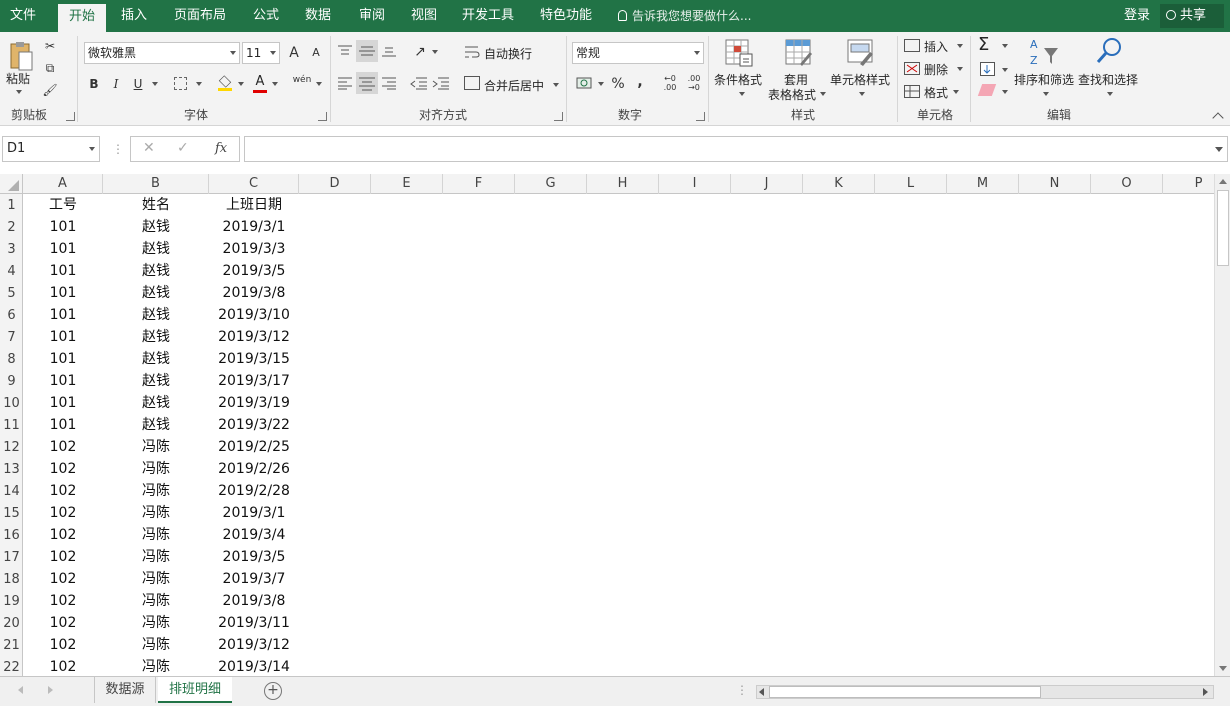 The height and width of the screenshot is (706, 1230). Describe the element at coordinates (156, 513) in the screenshot. I see `cell-b15: 冯陈` at that location.